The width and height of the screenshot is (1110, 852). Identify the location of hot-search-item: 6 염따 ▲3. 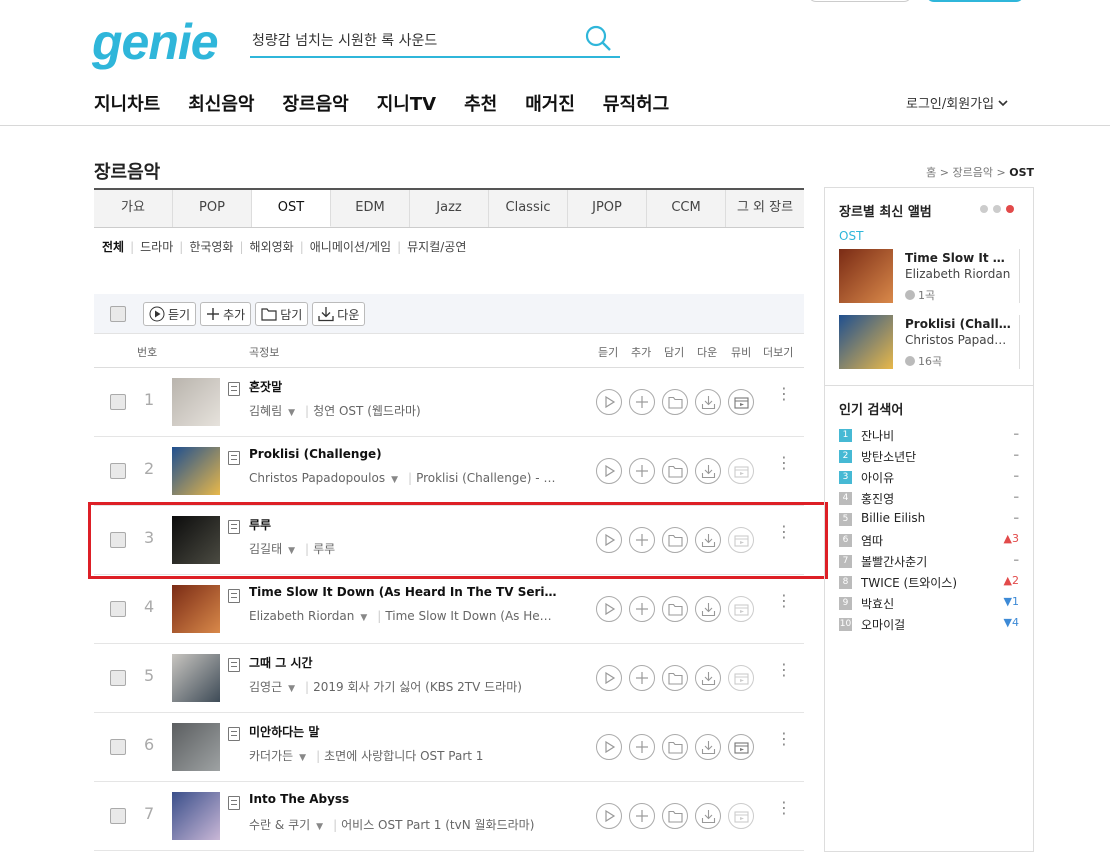
(929, 541).